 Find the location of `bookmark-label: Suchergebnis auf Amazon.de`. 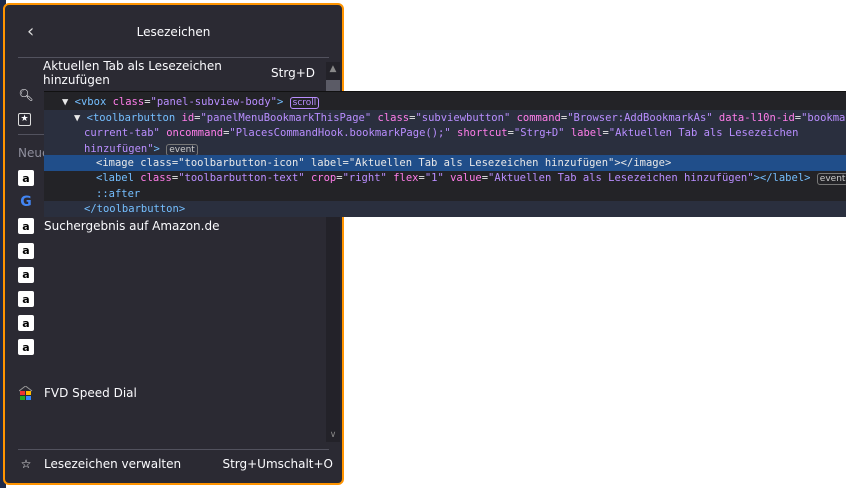

bookmark-label: Suchergebnis auf Amazon.de is located at coordinates (132, 226).